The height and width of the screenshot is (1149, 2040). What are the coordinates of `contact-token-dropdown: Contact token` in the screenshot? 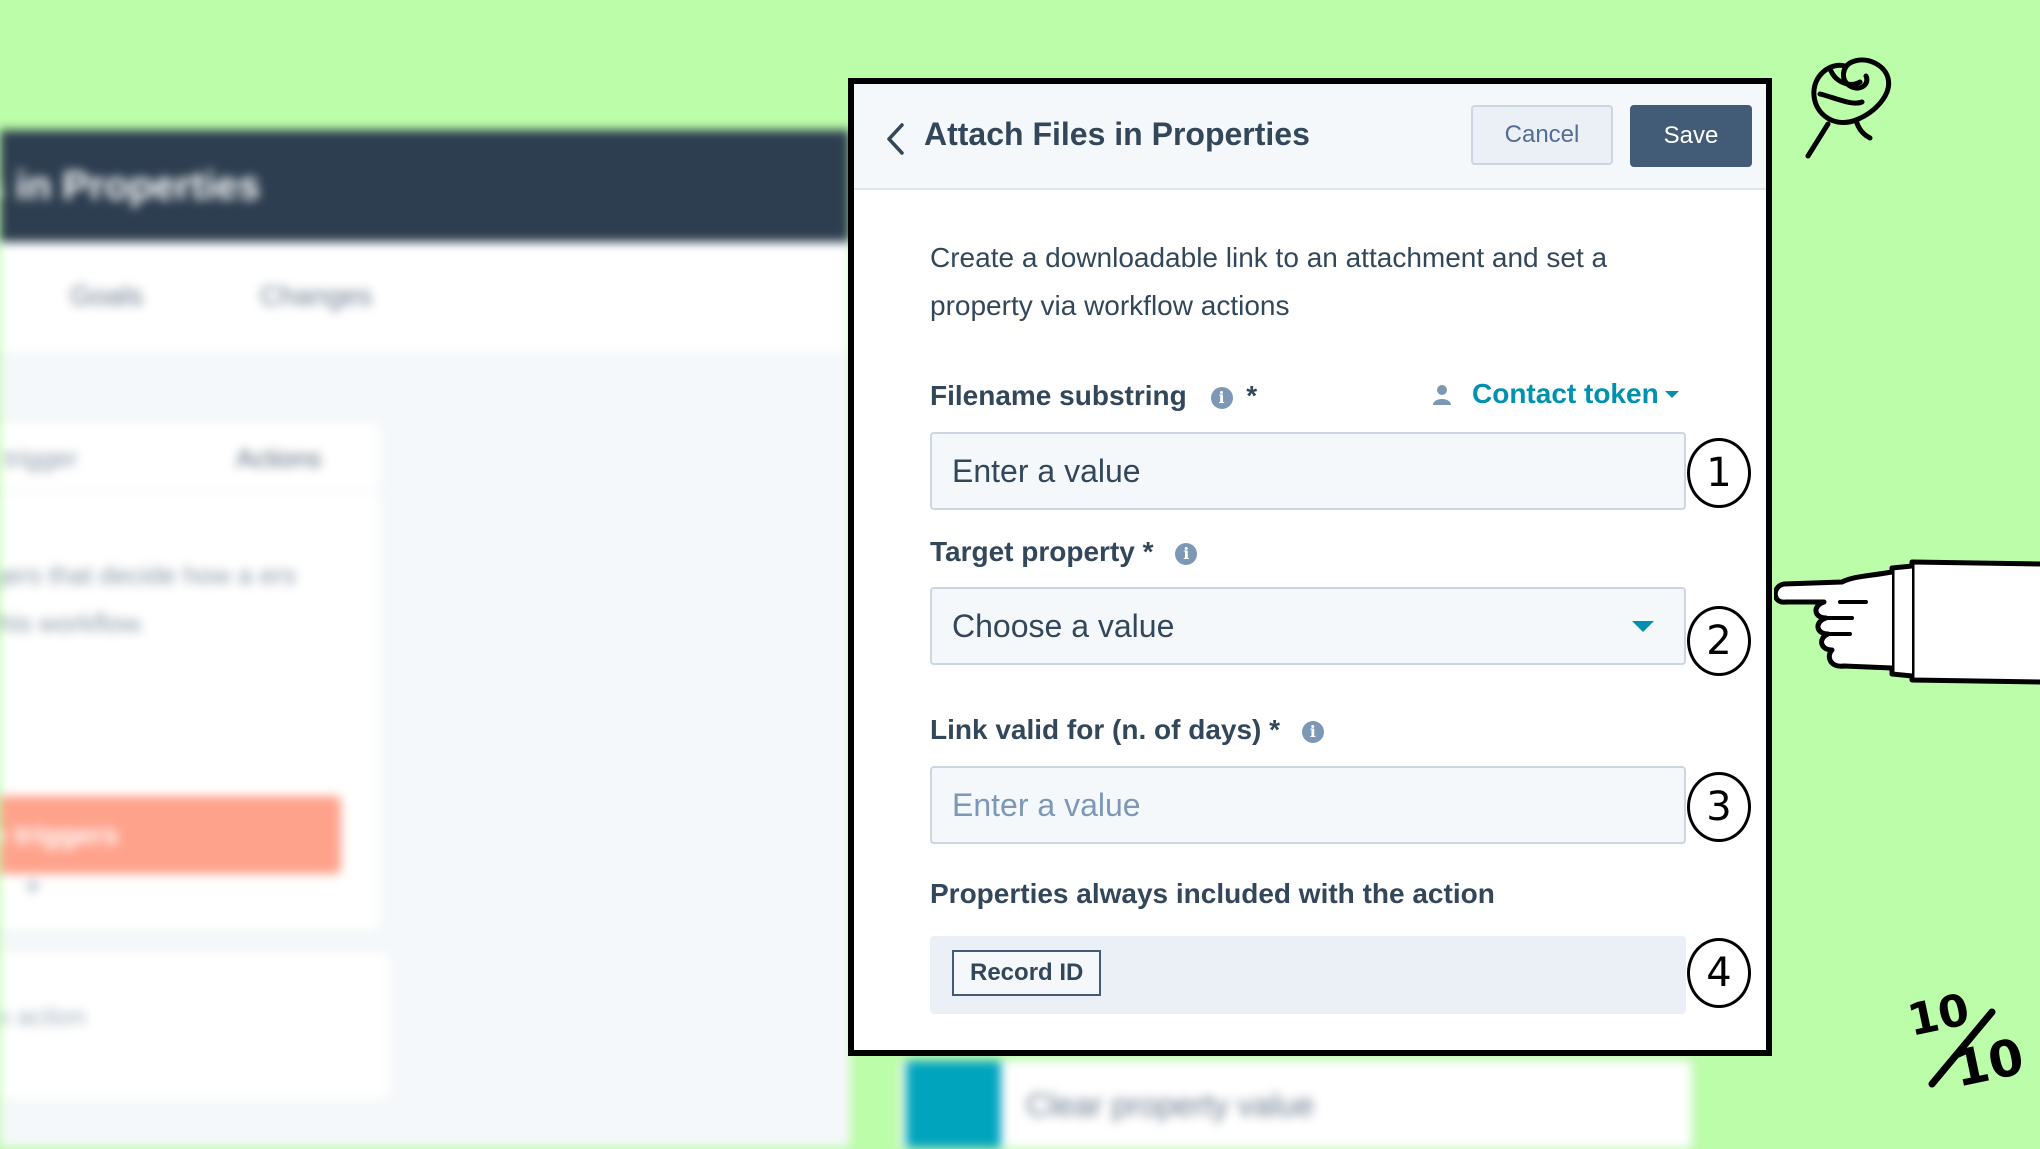 It's located at (1575, 394).